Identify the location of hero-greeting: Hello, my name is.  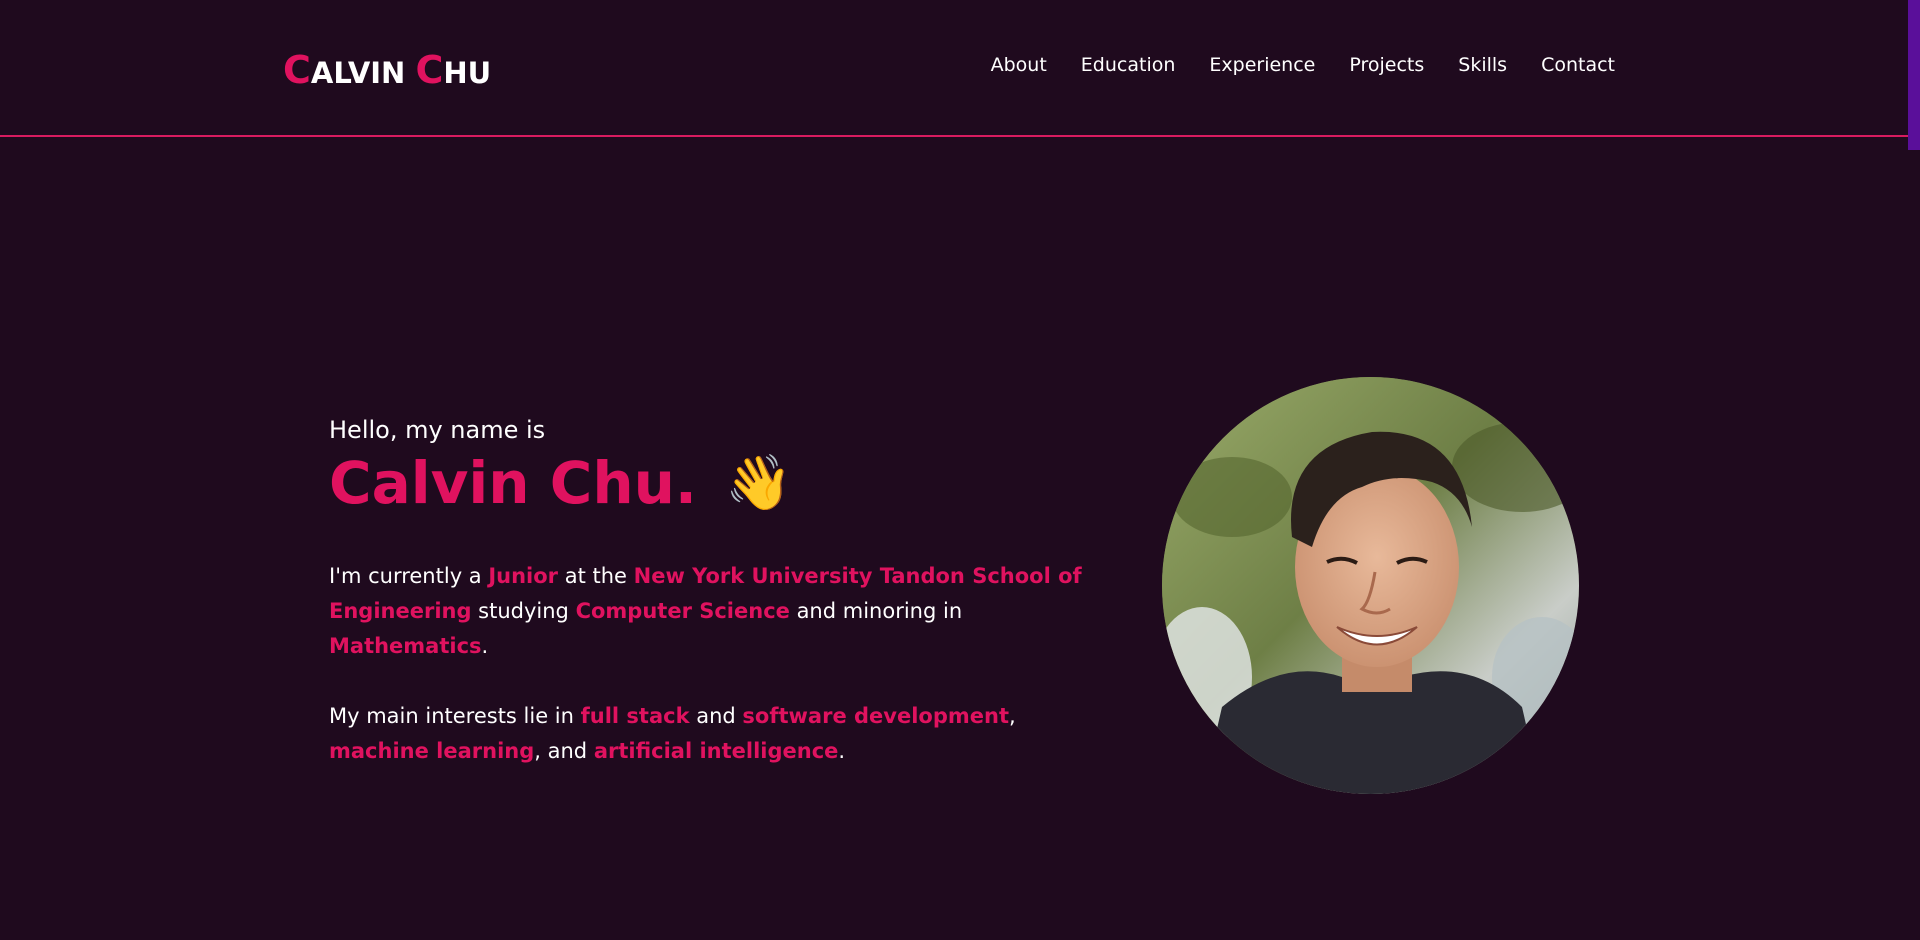
(437, 430).